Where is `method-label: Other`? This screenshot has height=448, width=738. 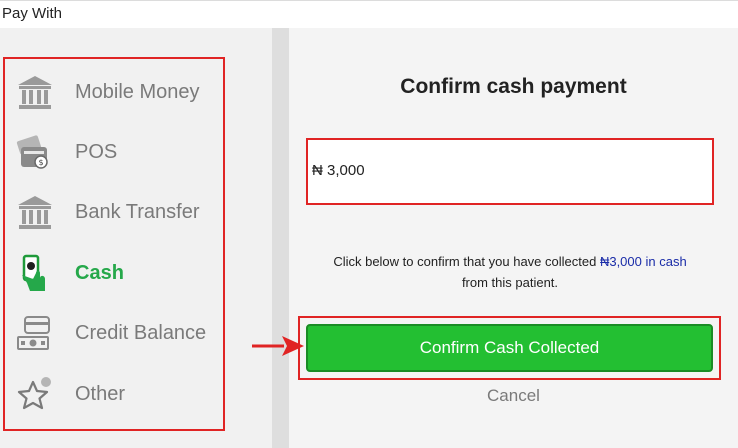 method-label: Other is located at coordinates (100, 393).